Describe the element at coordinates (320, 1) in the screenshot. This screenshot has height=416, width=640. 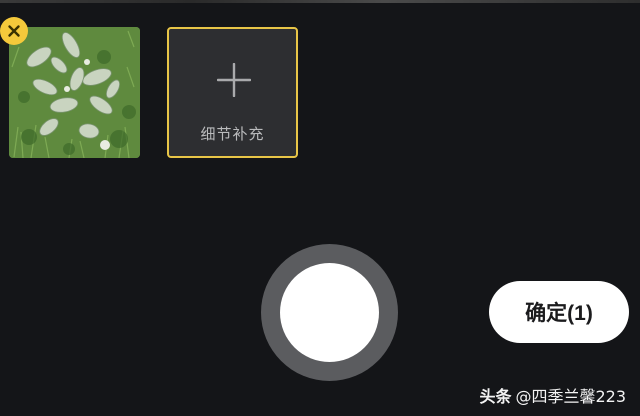
I see `preview-edge` at that location.